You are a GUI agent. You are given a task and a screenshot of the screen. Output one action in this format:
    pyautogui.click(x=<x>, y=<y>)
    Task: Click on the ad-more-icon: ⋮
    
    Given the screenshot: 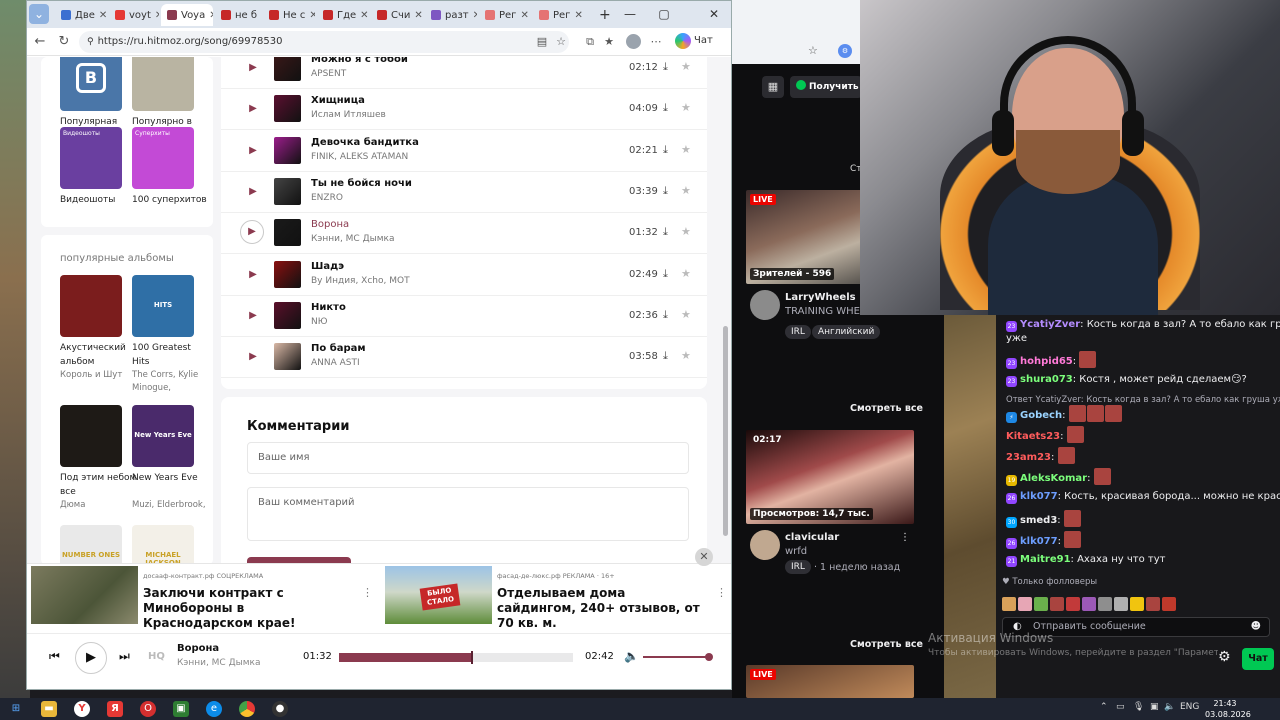 What is the action you would take?
    pyautogui.click(x=367, y=592)
    